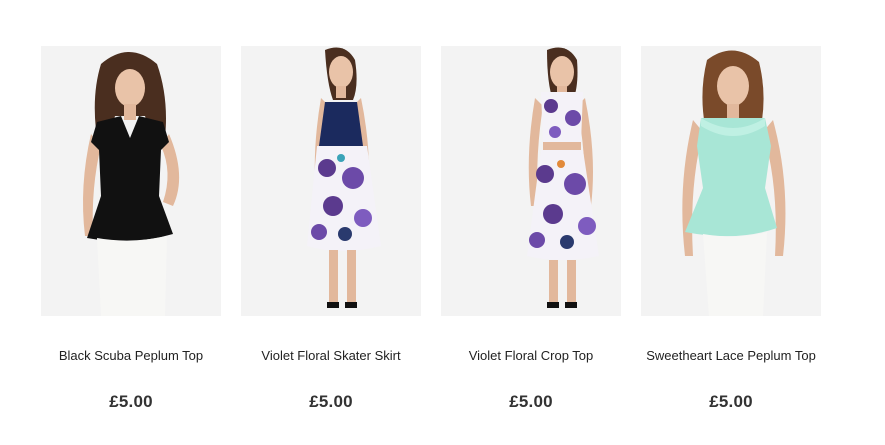 This screenshot has width=885, height=445. What do you see at coordinates (331, 355) in the screenshot?
I see `product-name: Violet Floral Skater Skirt` at bounding box center [331, 355].